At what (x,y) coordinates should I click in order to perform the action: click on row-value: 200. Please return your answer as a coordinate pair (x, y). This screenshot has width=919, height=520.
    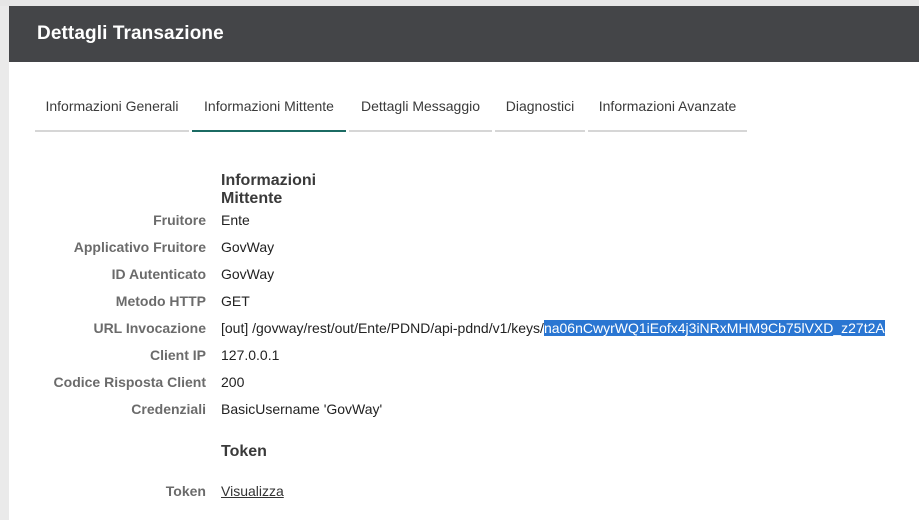
    Looking at the image, I should click on (233, 382).